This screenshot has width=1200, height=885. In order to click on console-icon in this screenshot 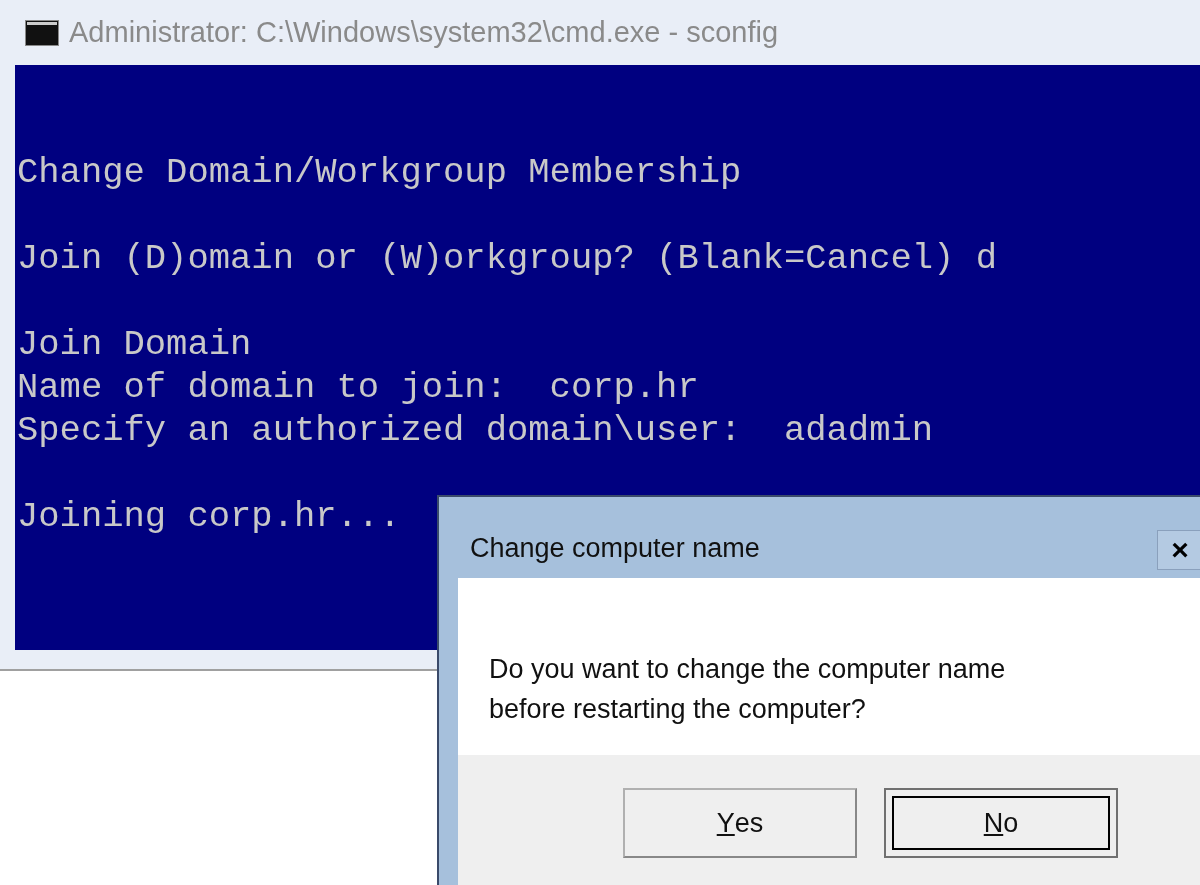, I will do `click(42, 32)`.